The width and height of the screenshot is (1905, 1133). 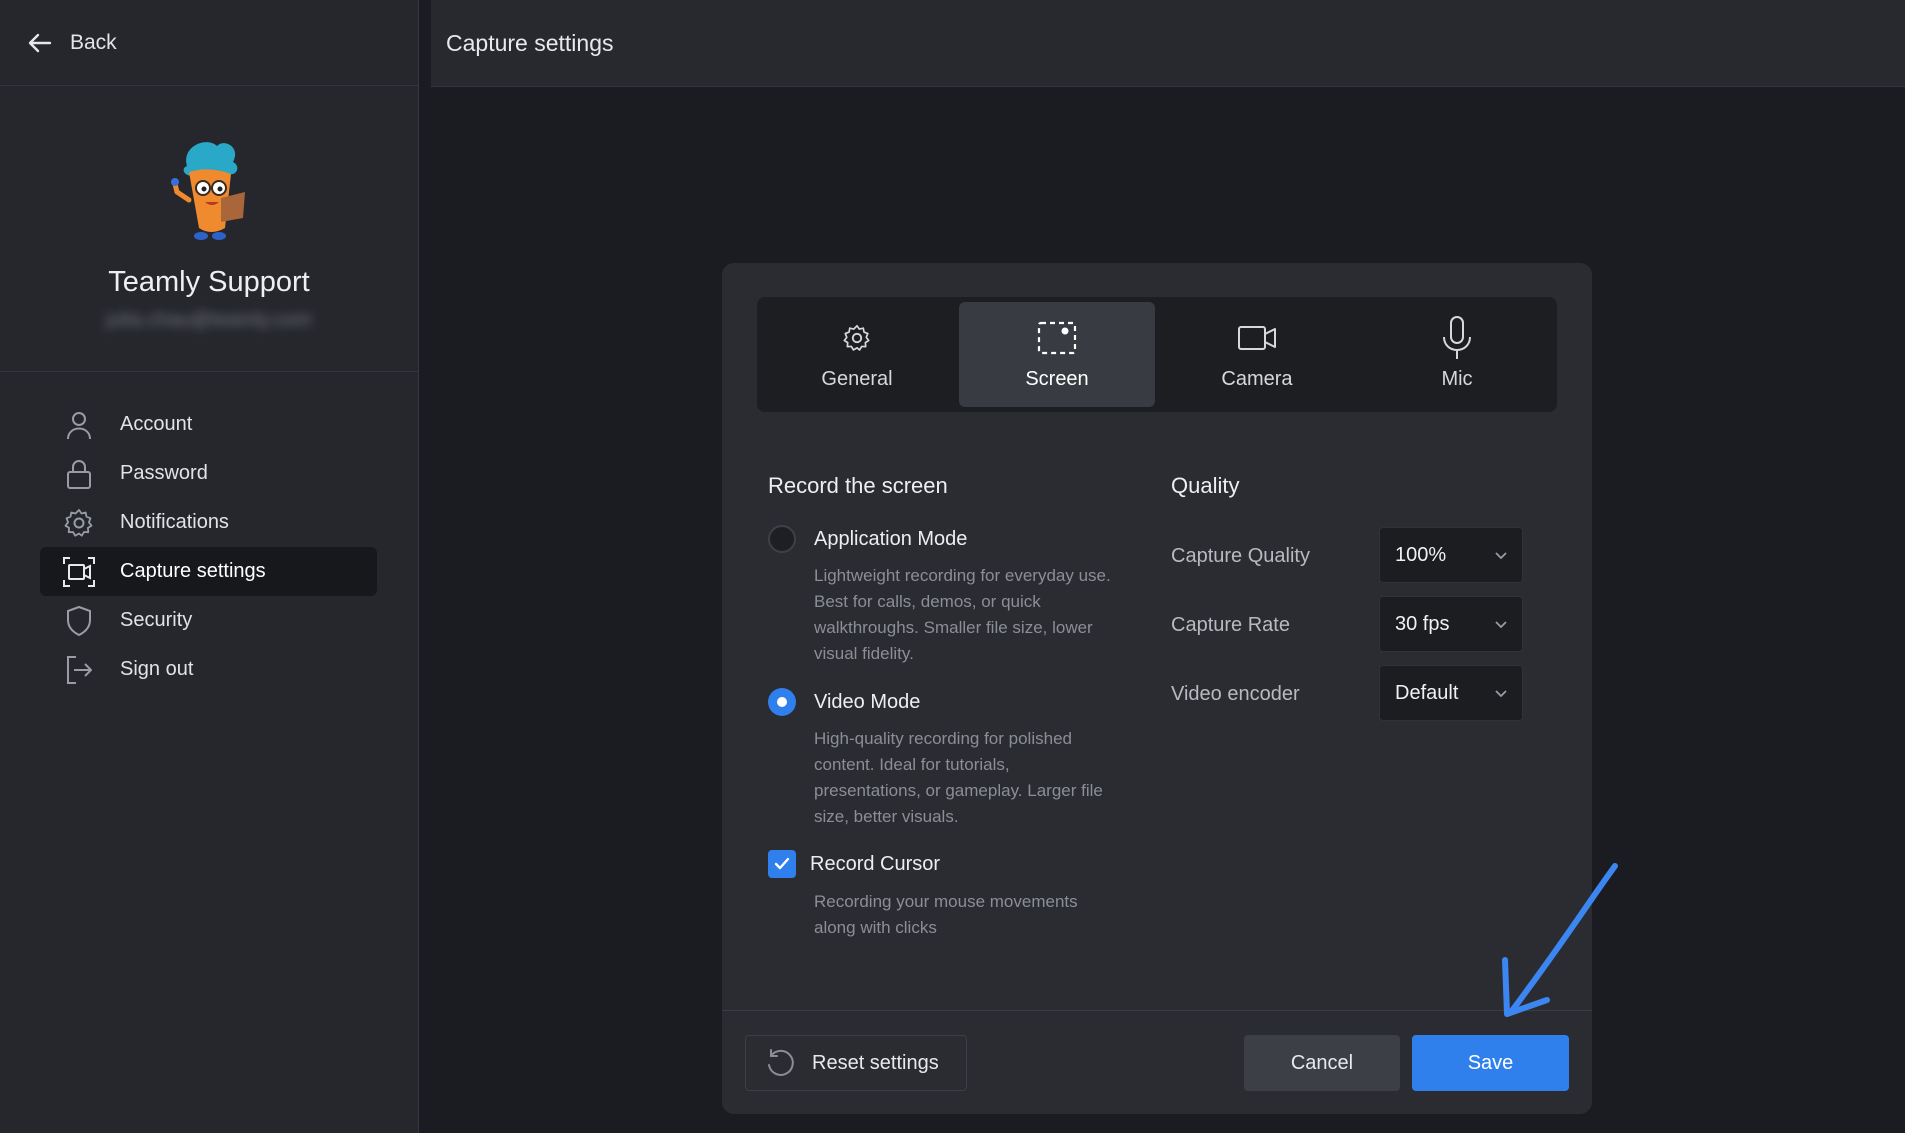 What do you see at coordinates (209, 191) in the screenshot?
I see `avatar` at bounding box center [209, 191].